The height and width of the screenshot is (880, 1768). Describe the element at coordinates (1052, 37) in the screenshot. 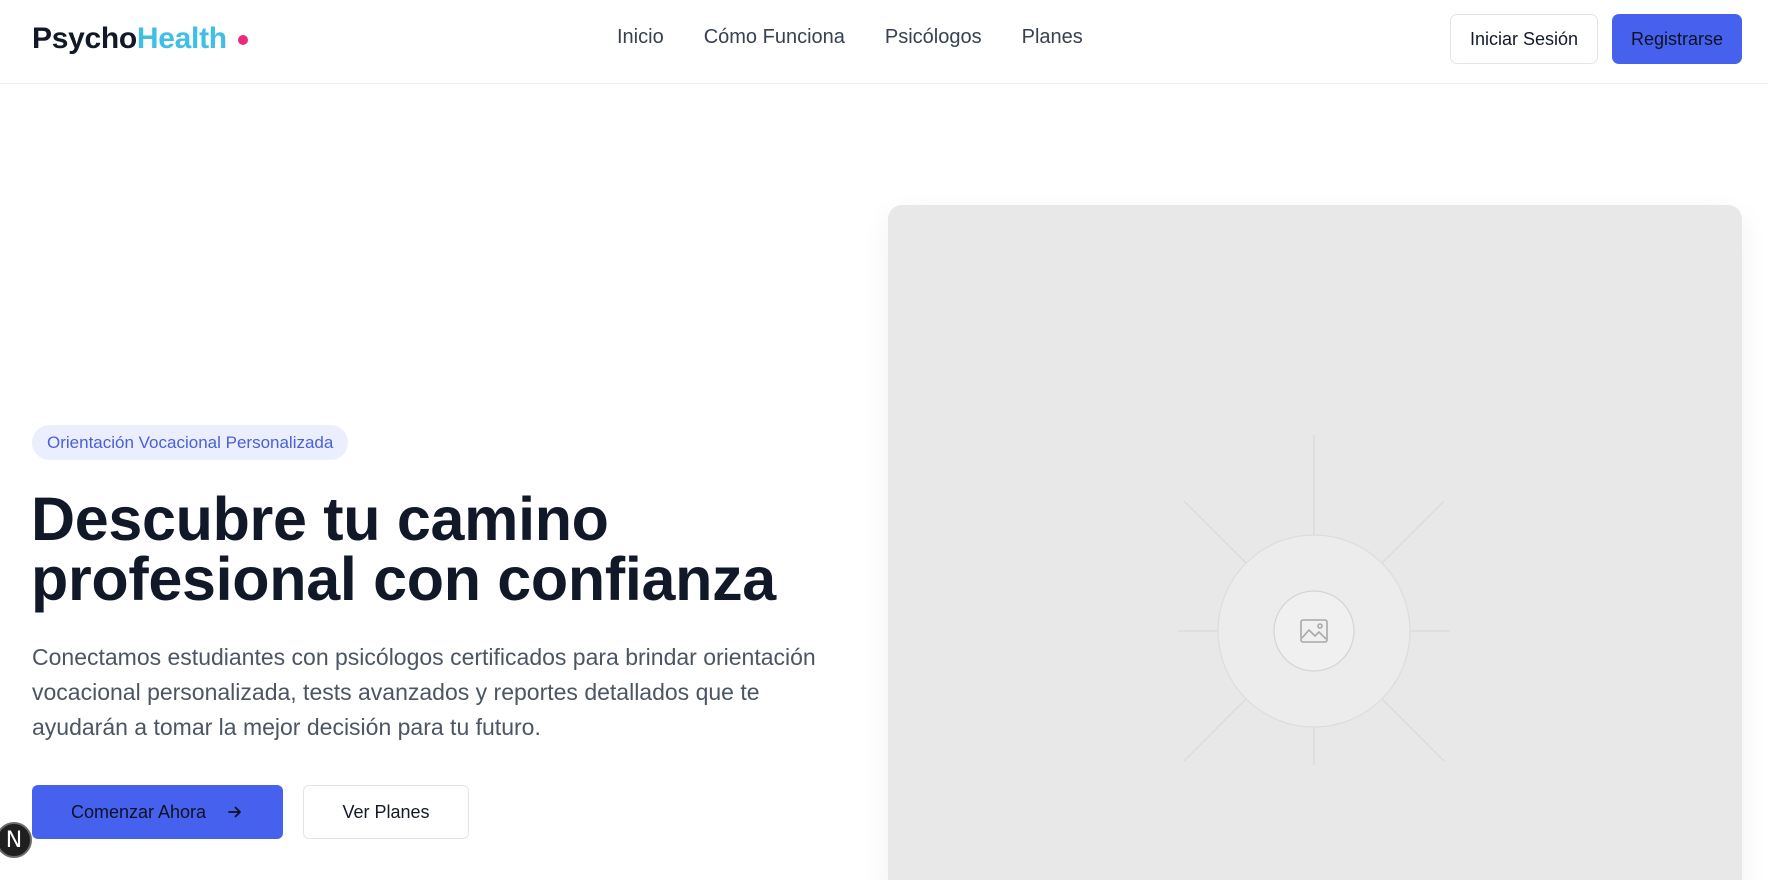

I see `nav-link-planes: Planes` at that location.